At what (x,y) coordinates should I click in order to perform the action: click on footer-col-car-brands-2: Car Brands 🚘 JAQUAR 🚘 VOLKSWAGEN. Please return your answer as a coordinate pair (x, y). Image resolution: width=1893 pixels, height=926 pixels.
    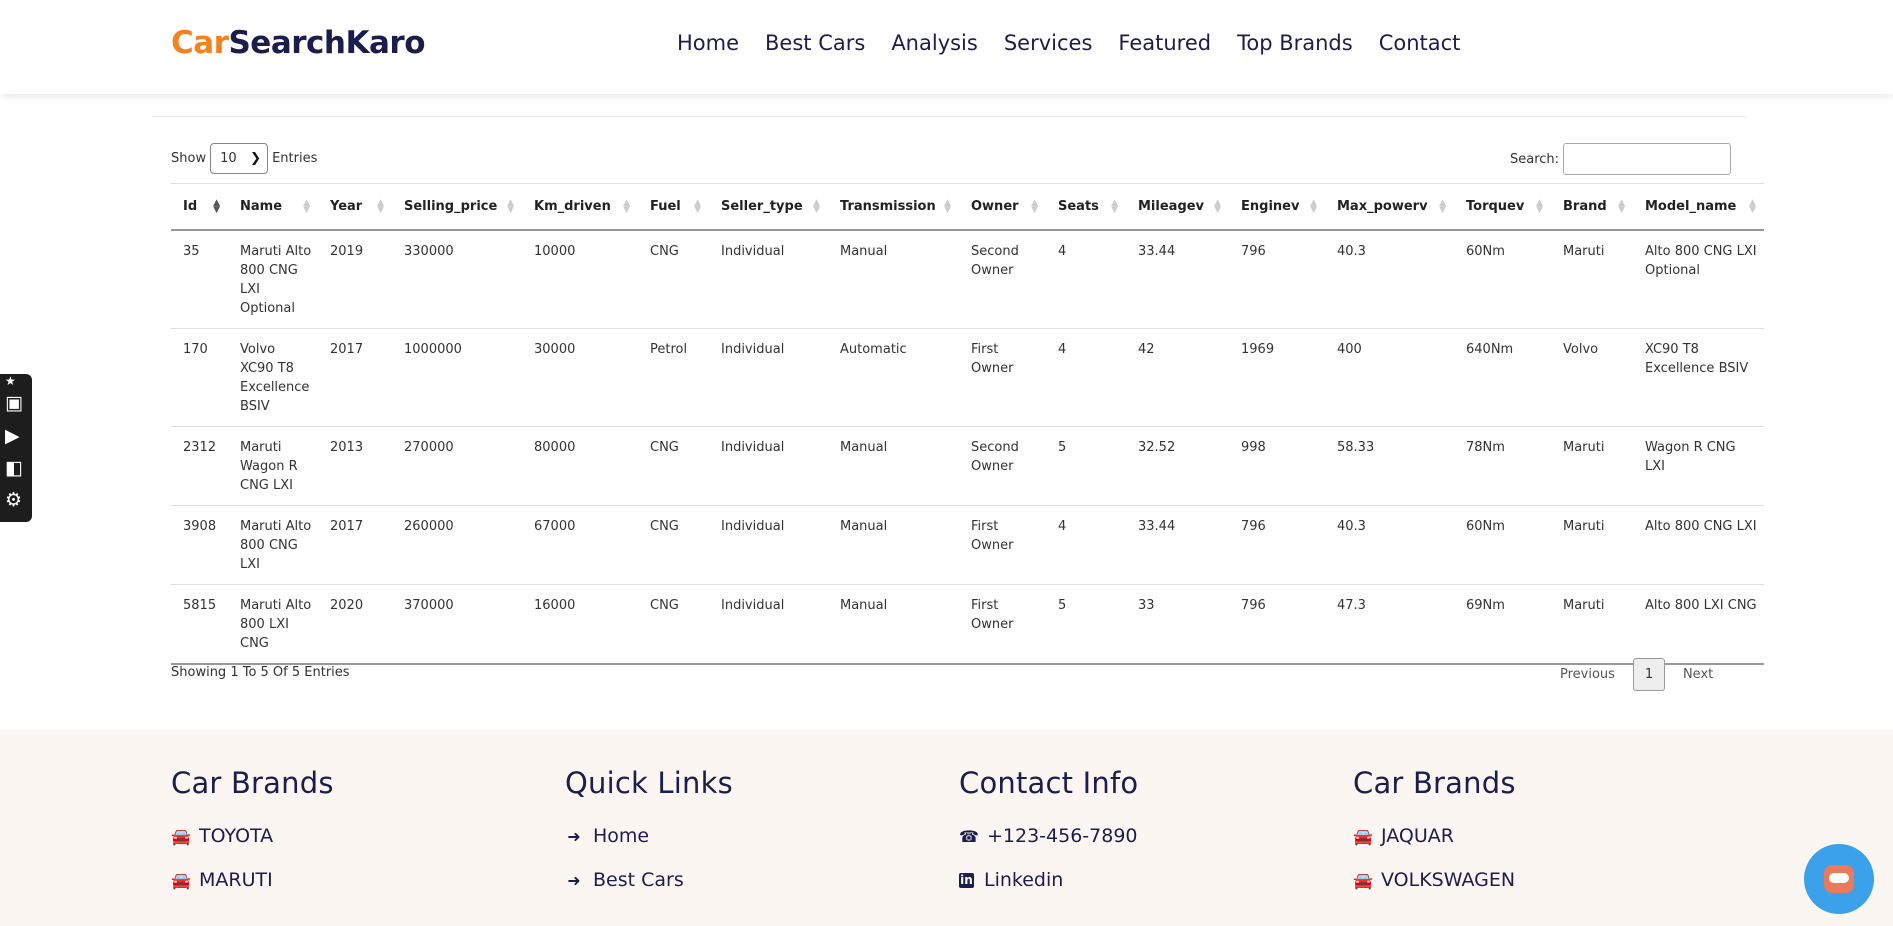
    Looking at the image, I should click on (1434, 828).